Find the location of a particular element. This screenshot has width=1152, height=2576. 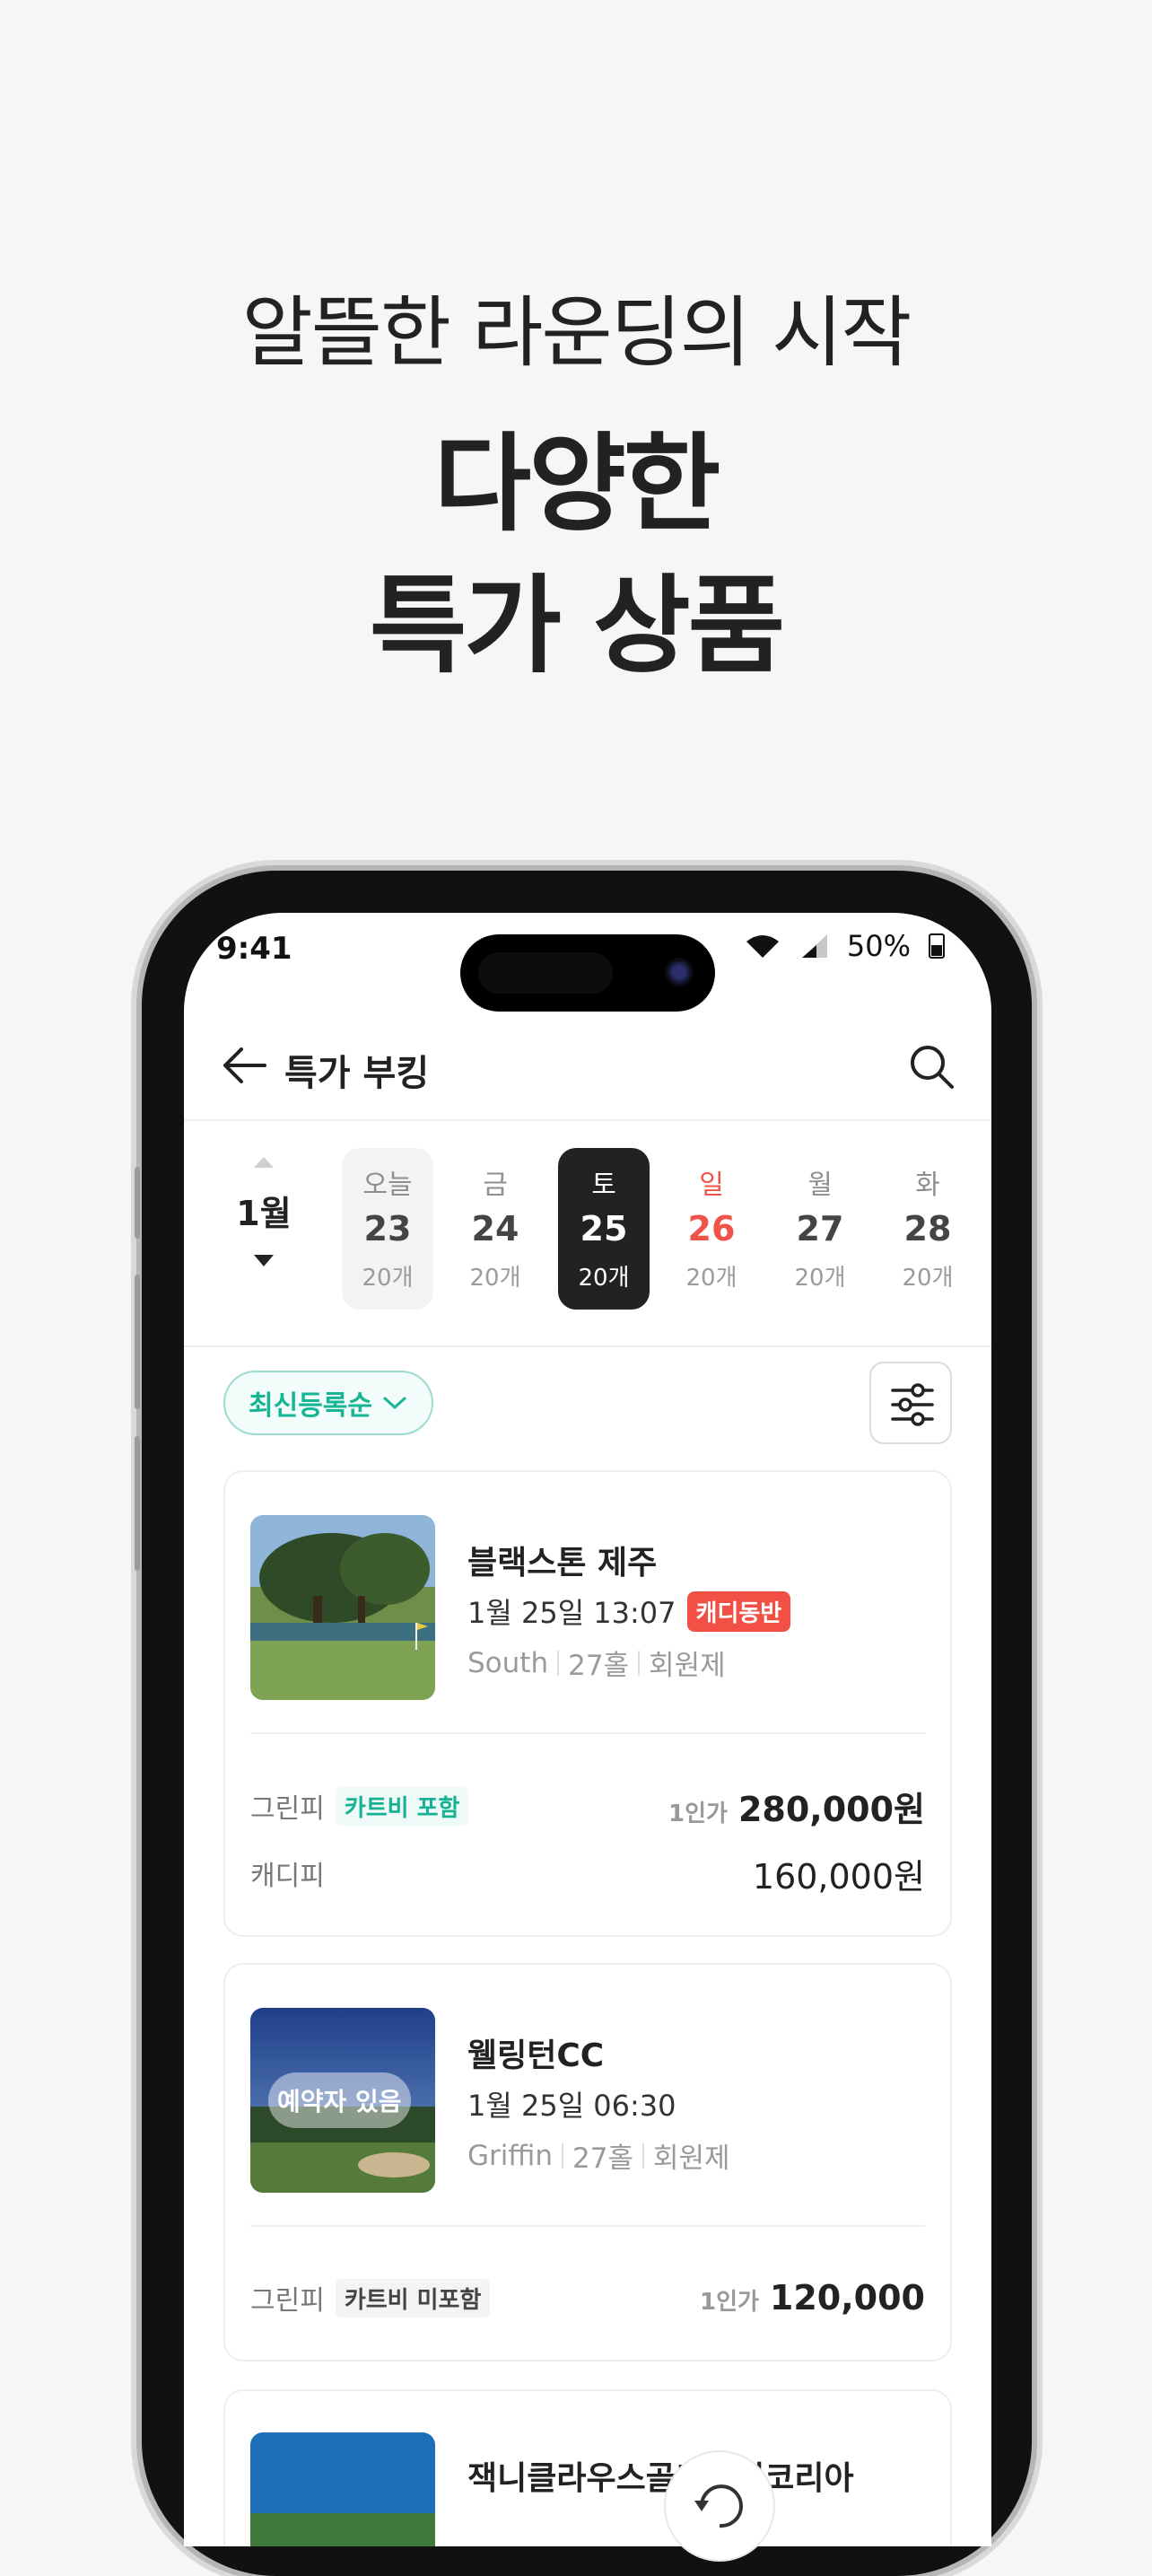

island-sensor is located at coordinates (545, 973).